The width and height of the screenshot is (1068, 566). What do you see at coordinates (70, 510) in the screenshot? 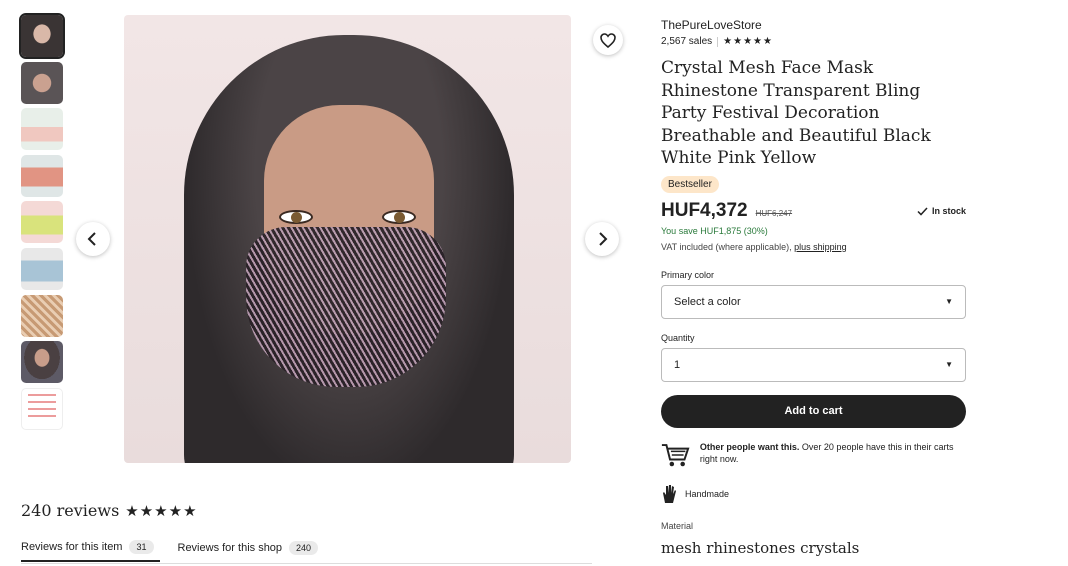
I see `reviews-count: 240 reviews` at bounding box center [70, 510].